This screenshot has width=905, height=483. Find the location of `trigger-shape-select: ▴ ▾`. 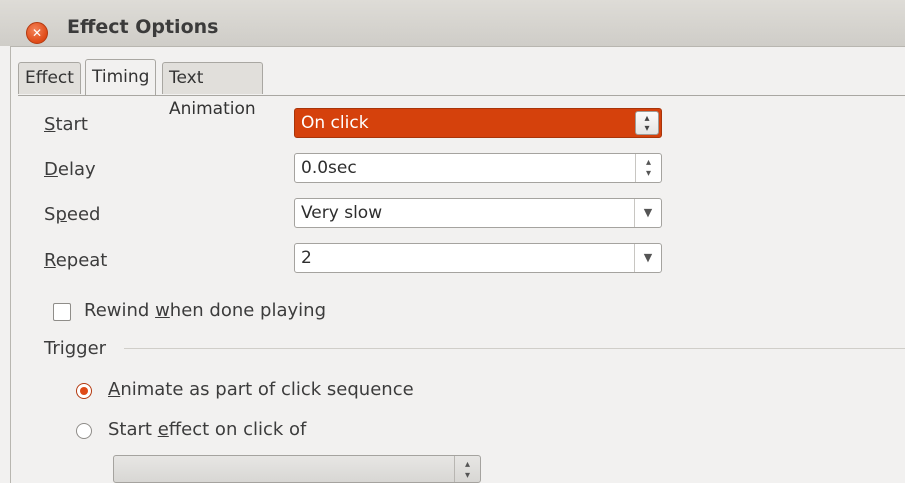

trigger-shape-select: ▴ ▾ is located at coordinates (297, 469).